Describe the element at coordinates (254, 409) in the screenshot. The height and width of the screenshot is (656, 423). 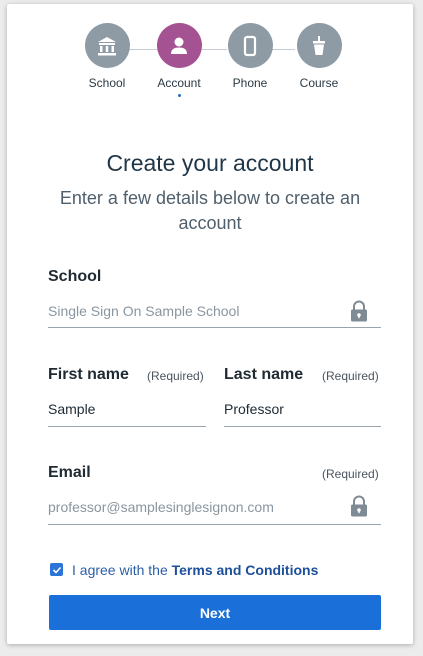
I see `last-name-field: Professor` at that location.